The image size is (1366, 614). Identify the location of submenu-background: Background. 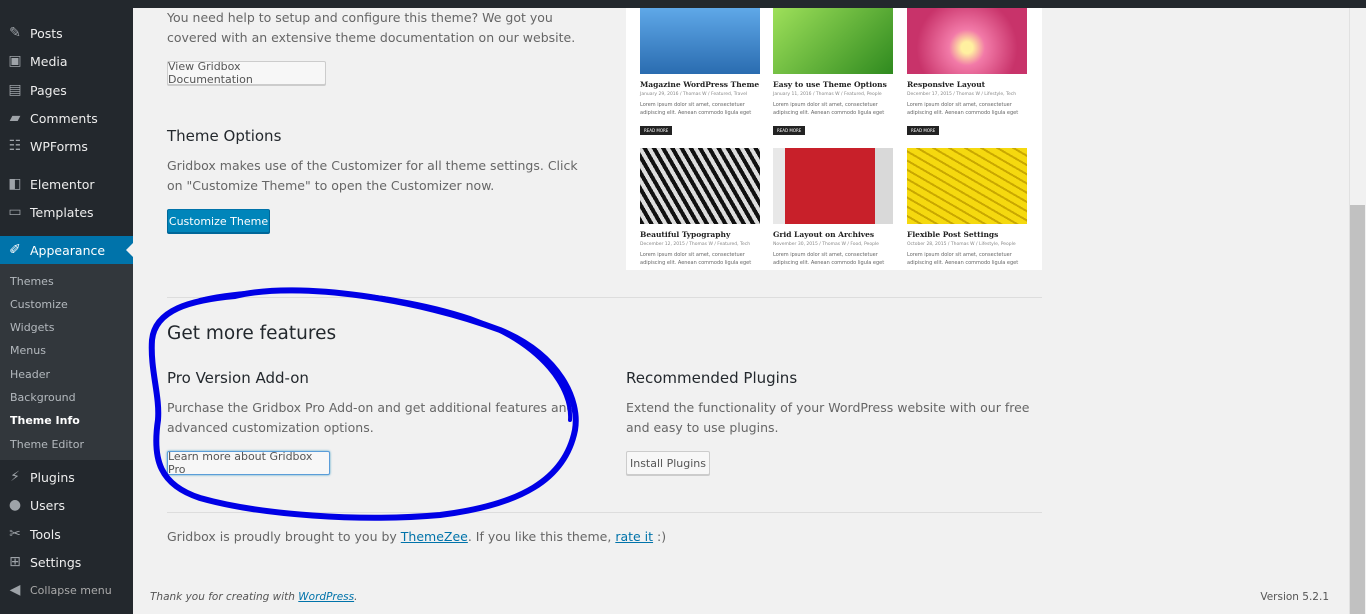
(43, 397).